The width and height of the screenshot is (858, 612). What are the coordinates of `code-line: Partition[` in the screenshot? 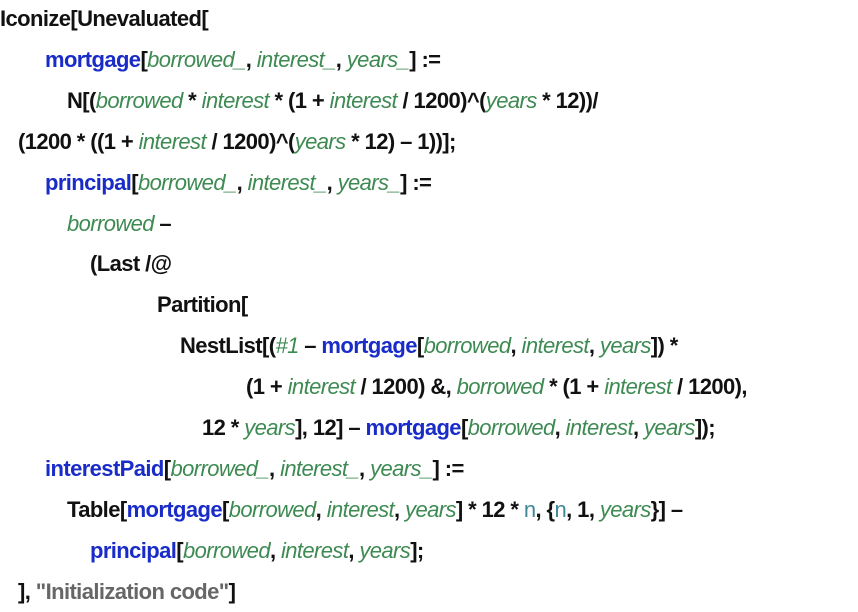 It's located at (202, 304).